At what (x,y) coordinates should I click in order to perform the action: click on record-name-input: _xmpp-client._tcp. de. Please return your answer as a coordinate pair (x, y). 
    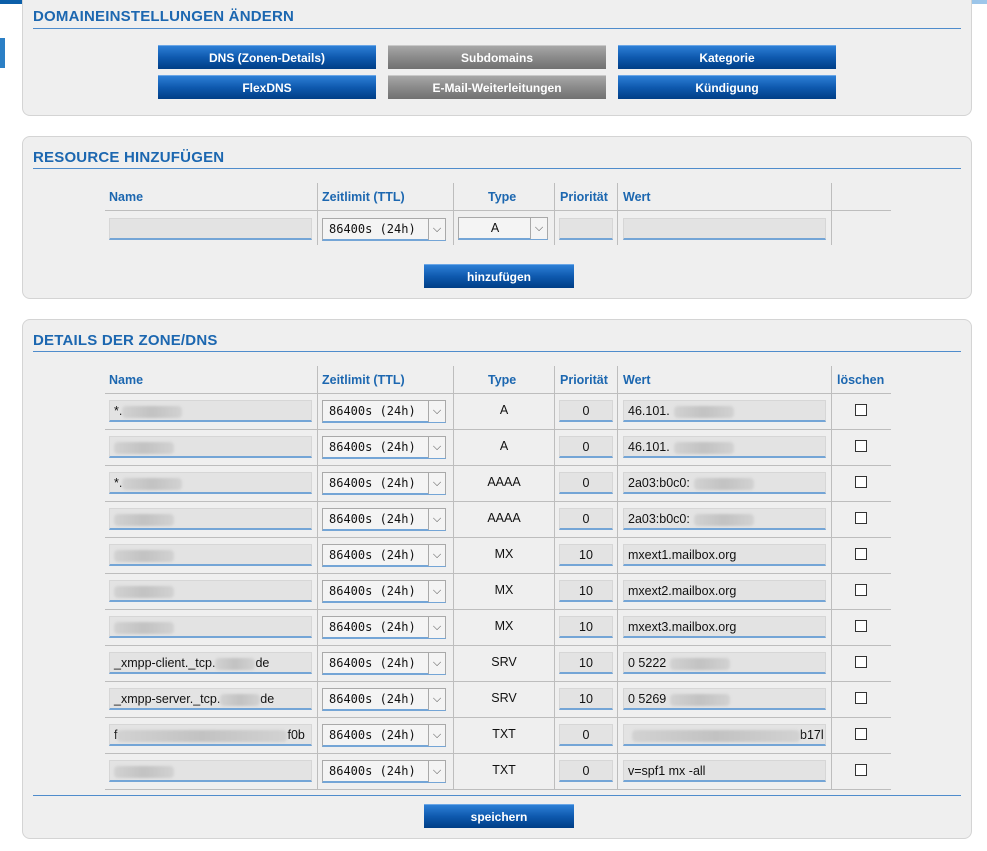
    Looking at the image, I should click on (210, 663).